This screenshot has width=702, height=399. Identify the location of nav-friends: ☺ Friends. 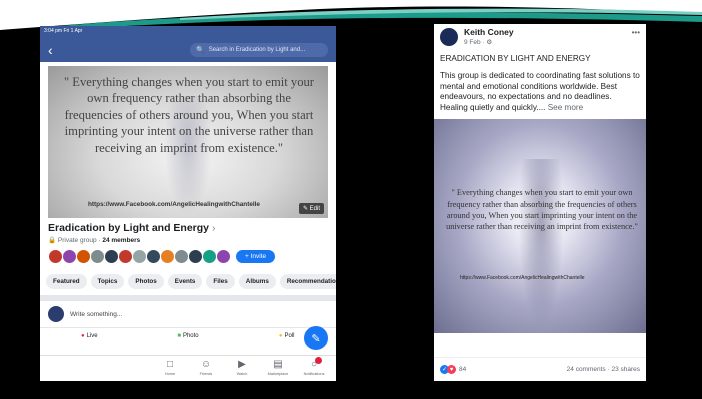
(206, 368).